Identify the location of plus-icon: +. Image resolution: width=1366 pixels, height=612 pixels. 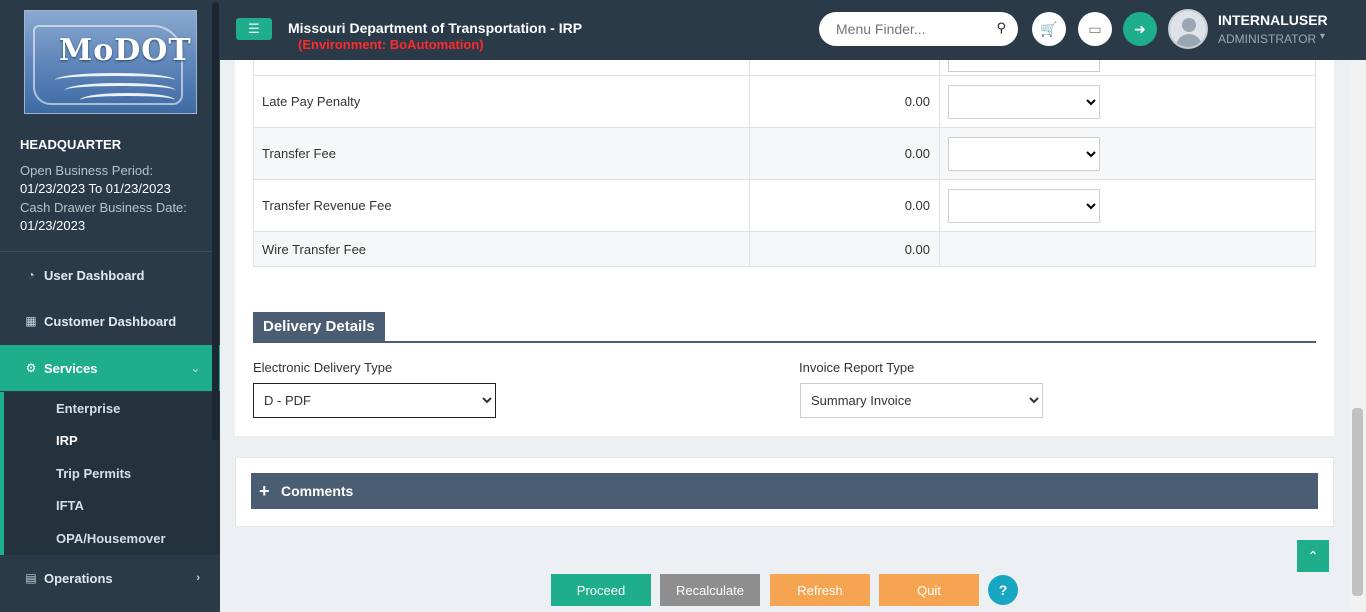
(264, 491).